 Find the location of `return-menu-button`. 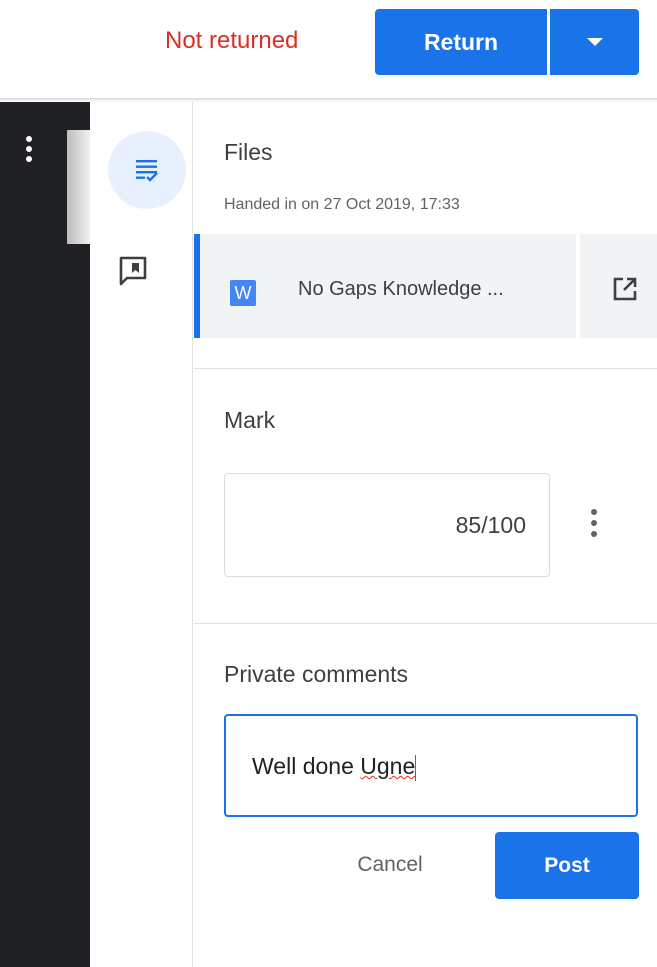

return-menu-button is located at coordinates (594, 42).